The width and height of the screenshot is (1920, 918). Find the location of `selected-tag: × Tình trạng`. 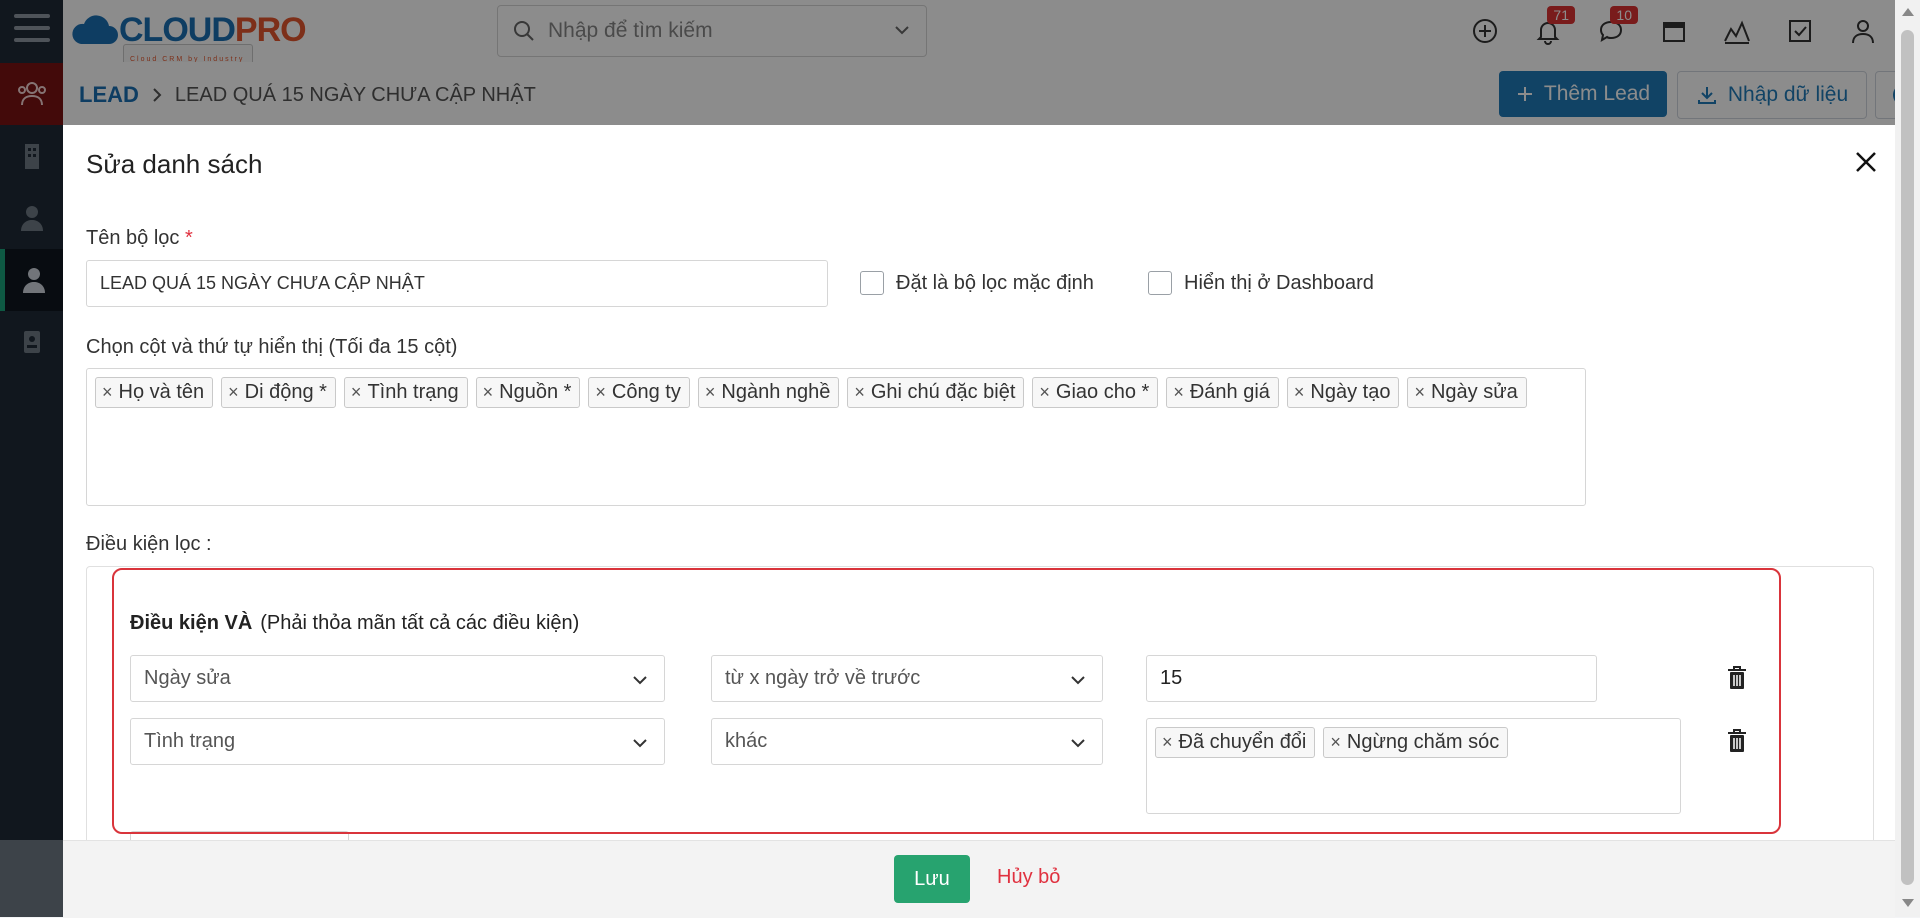

selected-tag: × Tình trạng is located at coordinates (405, 392).